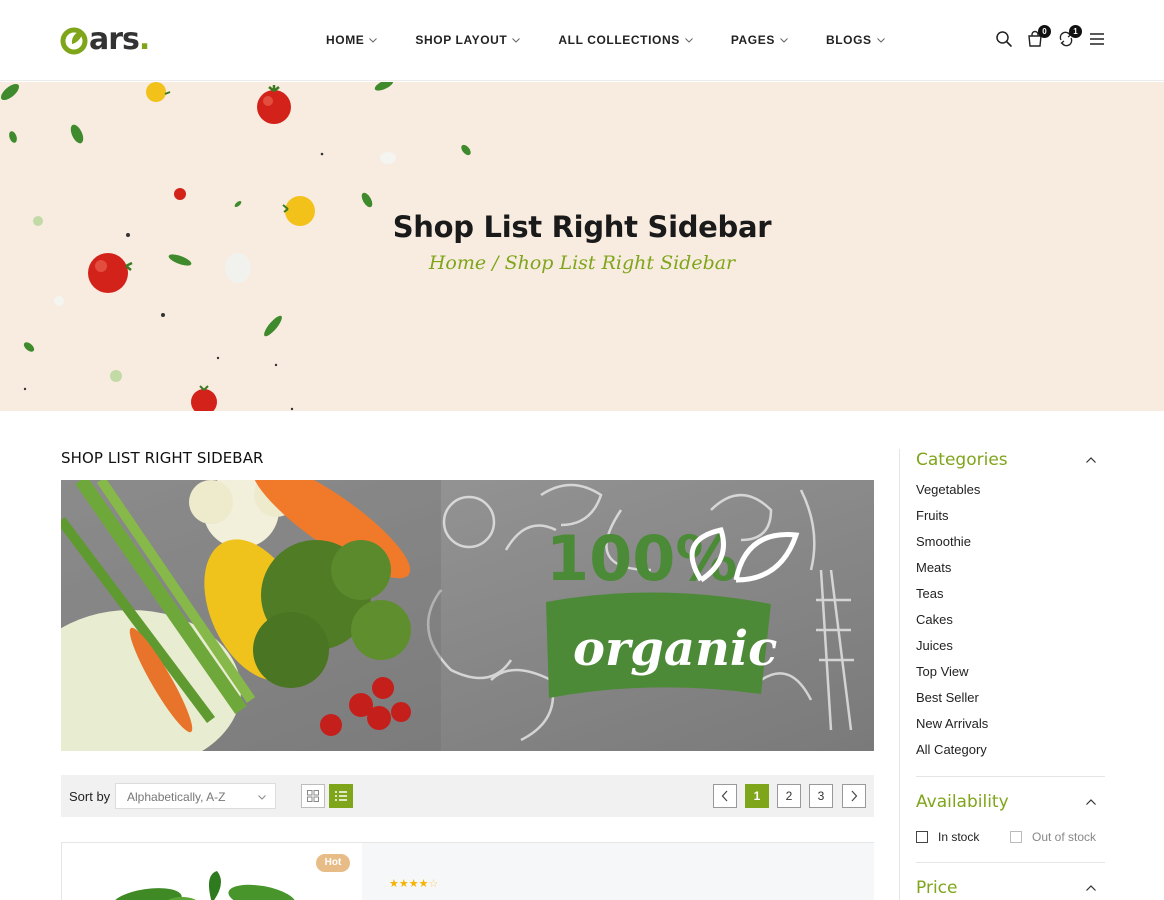 This screenshot has width=1164, height=900. I want to click on categories-title: Categories, so click(962, 460).